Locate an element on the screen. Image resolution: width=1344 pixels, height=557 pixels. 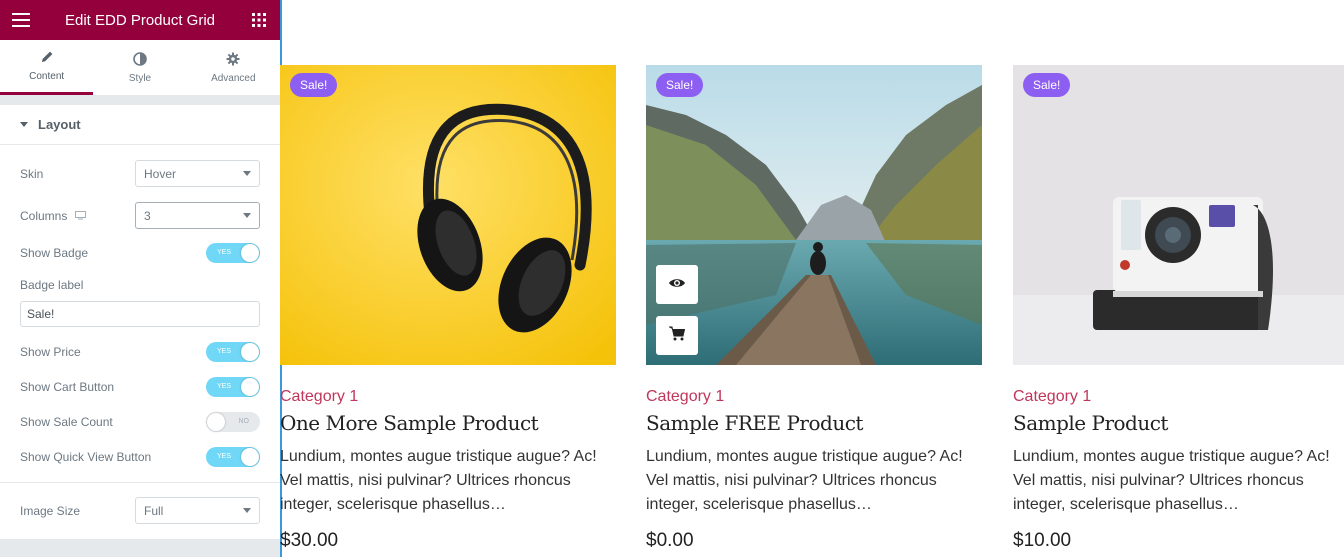
control-show-cart: Show Cart Button YES is located at coordinates (140, 387).